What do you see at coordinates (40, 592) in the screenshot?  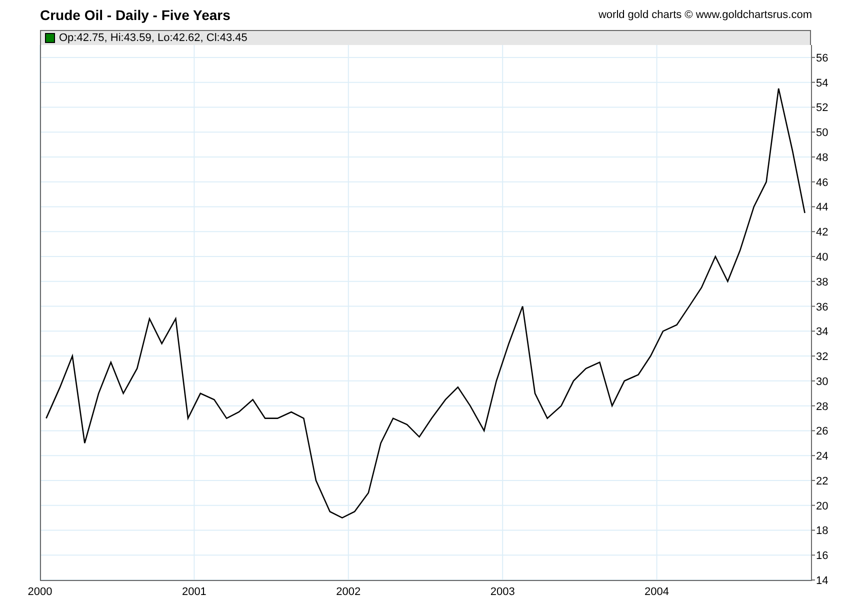 I see `x-tick-label: 2000` at bounding box center [40, 592].